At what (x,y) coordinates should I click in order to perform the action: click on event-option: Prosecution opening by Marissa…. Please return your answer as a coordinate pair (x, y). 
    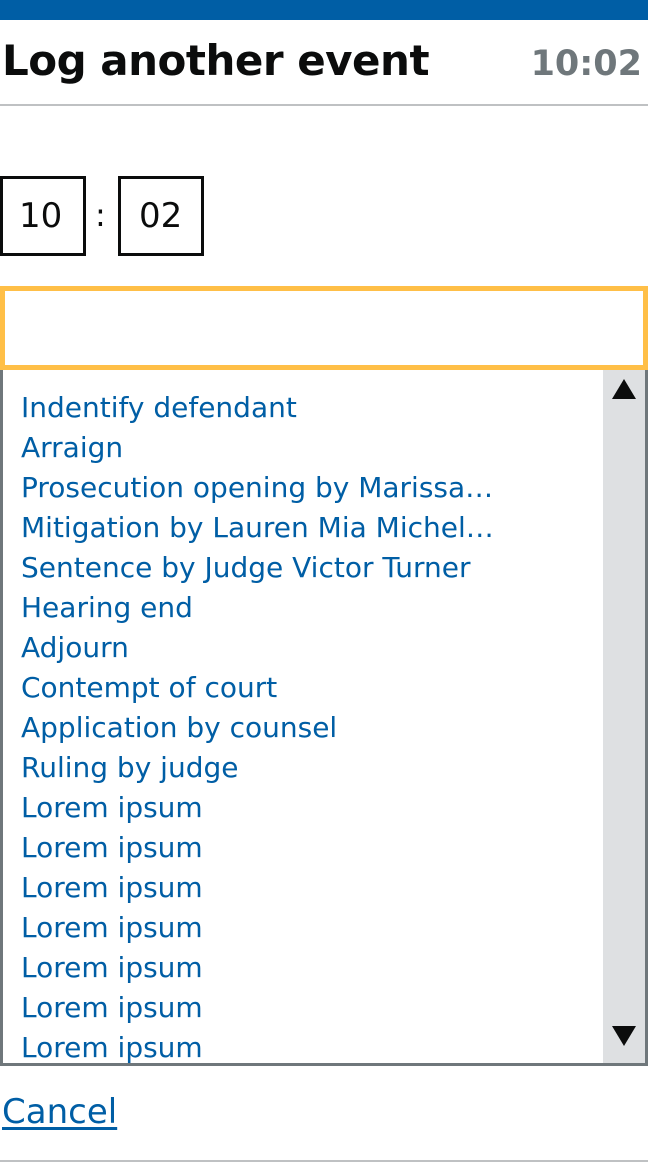
    Looking at the image, I should click on (303, 488).